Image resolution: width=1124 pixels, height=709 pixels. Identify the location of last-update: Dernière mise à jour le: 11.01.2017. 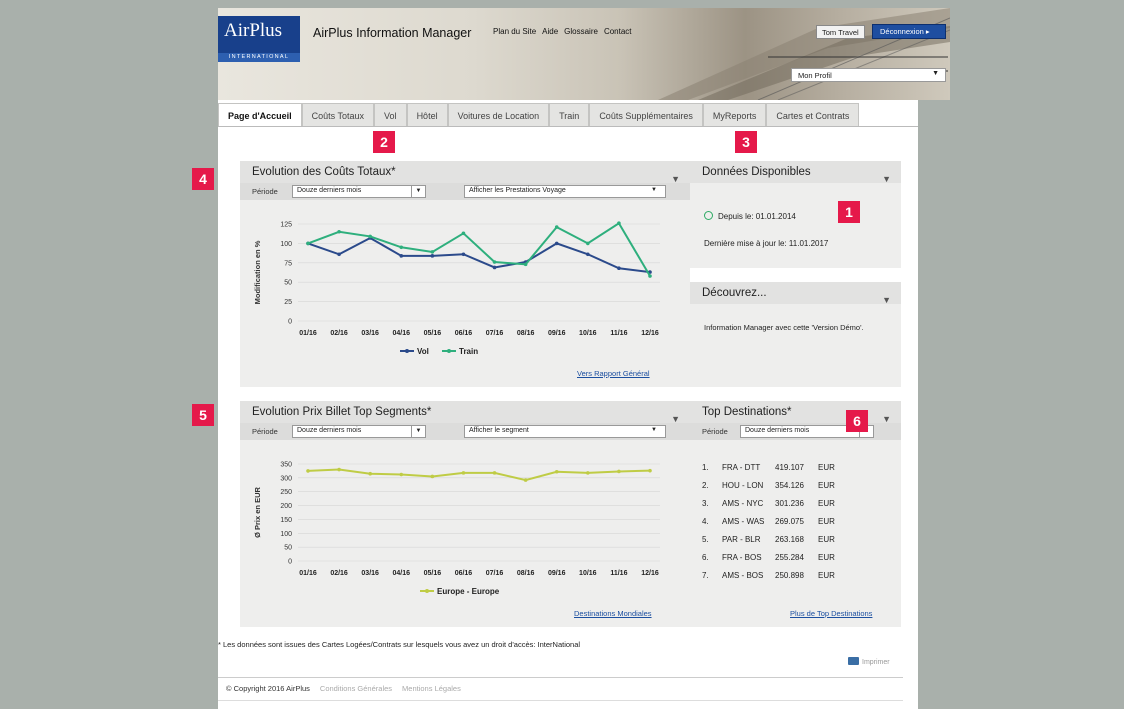
(766, 243).